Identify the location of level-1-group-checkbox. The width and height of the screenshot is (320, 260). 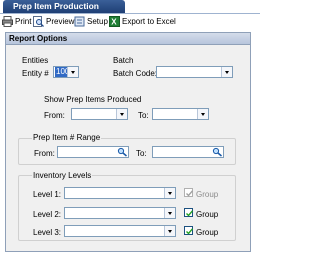
(189, 192).